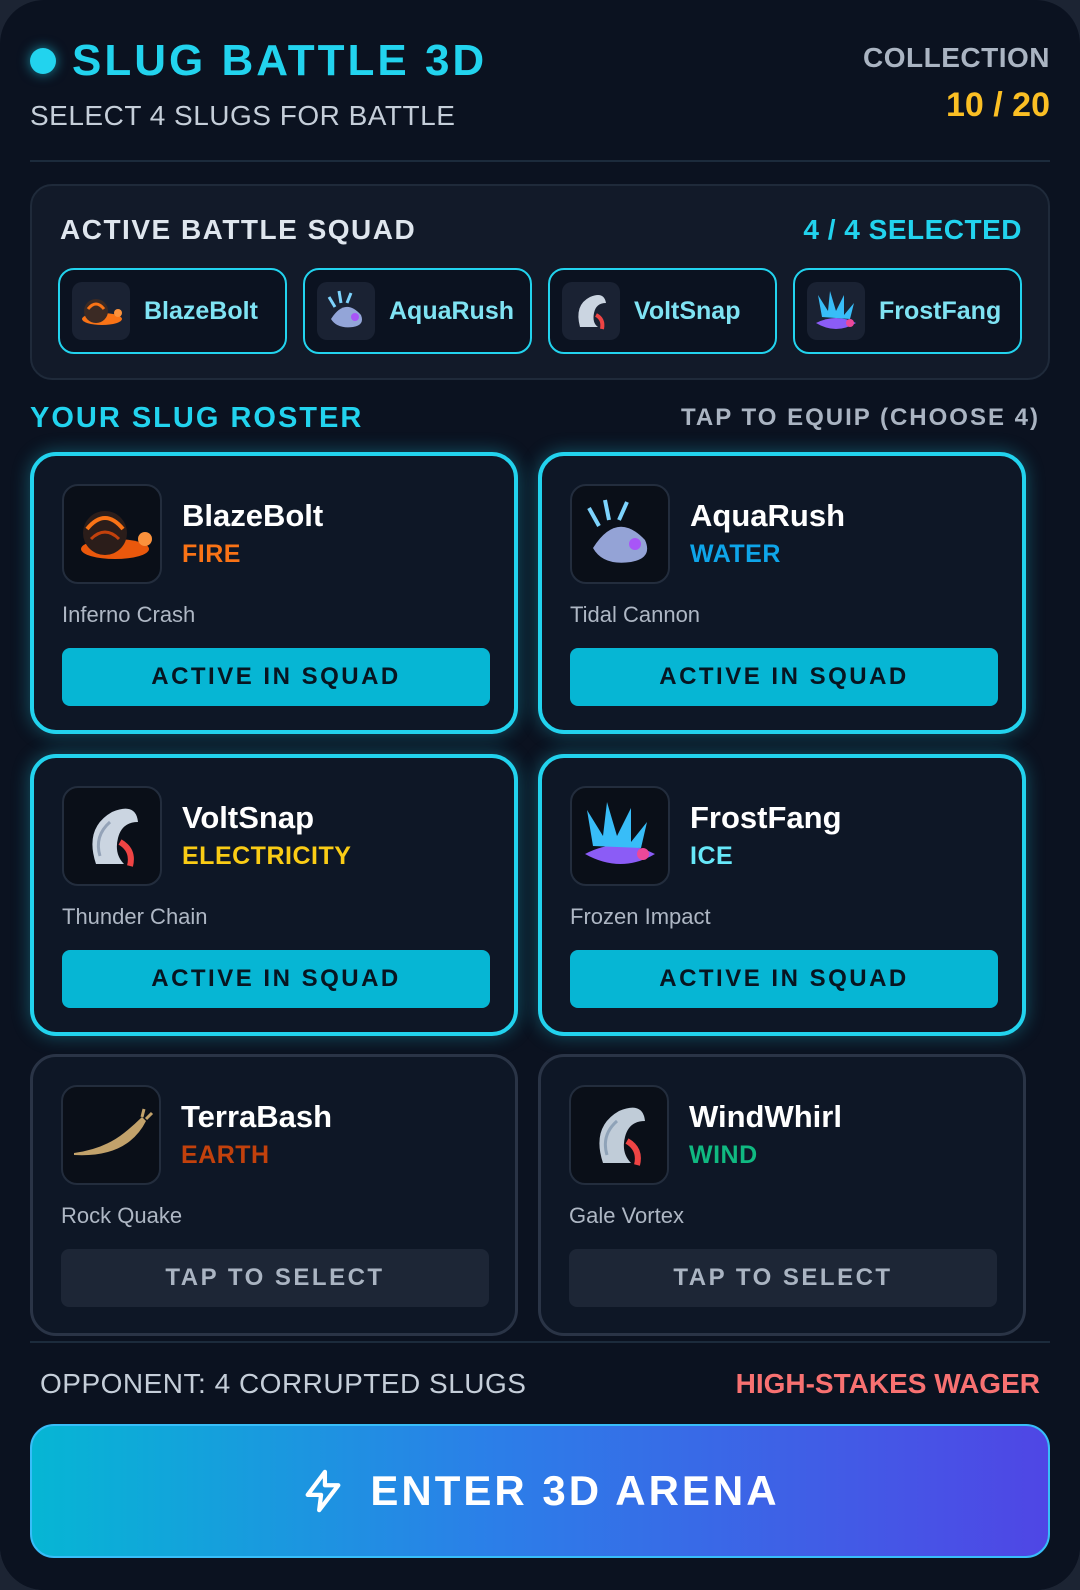 Image resolution: width=1080 pixels, height=1590 pixels. What do you see at coordinates (274, 1195) in the screenshot?
I see `slug-card-terrabash: TerraBash EARTH Rock Quake TAP TO SELECT` at bounding box center [274, 1195].